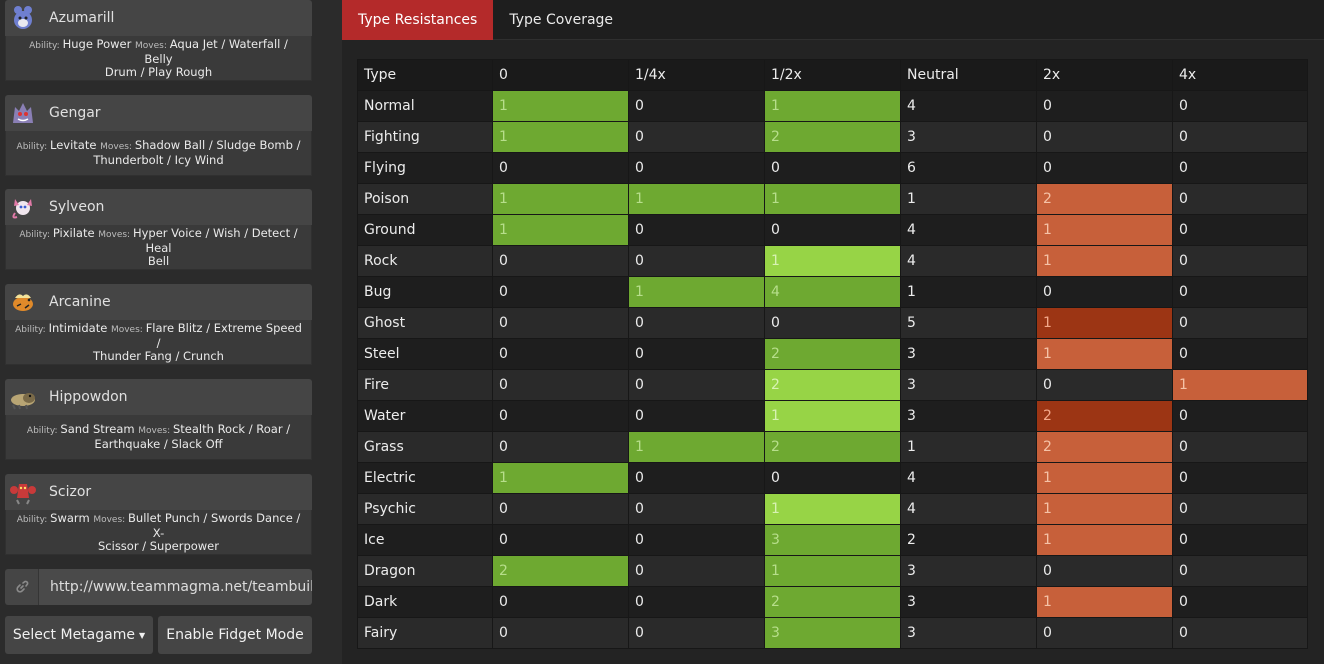 The width and height of the screenshot is (1324, 664). Describe the element at coordinates (73, 145) in the screenshot. I see `ability-value: Levitate` at that location.